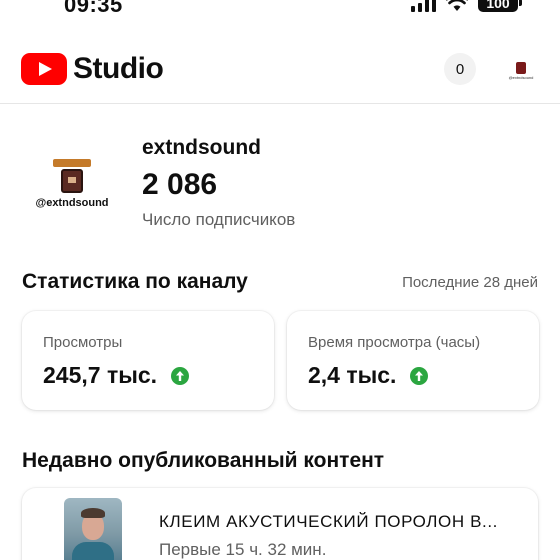 The width and height of the screenshot is (560, 560). Describe the element at coordinates (44, 69) in the screenshot. I see `youtube-logo-icon` at that location.